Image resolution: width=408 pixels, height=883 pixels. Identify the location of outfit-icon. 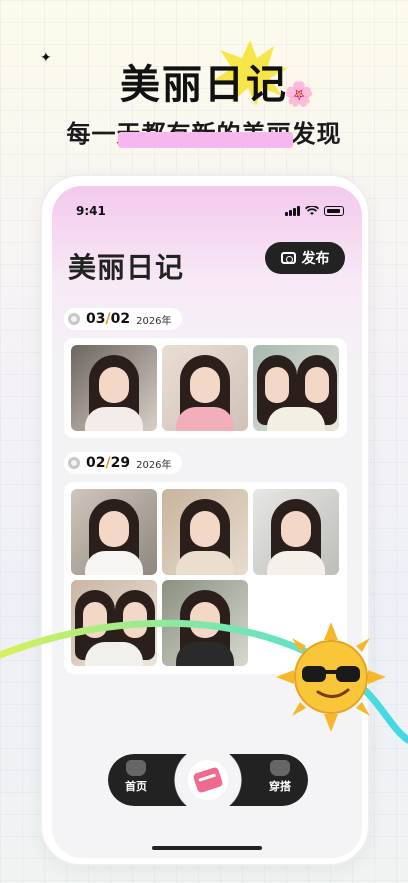
(280, 768).